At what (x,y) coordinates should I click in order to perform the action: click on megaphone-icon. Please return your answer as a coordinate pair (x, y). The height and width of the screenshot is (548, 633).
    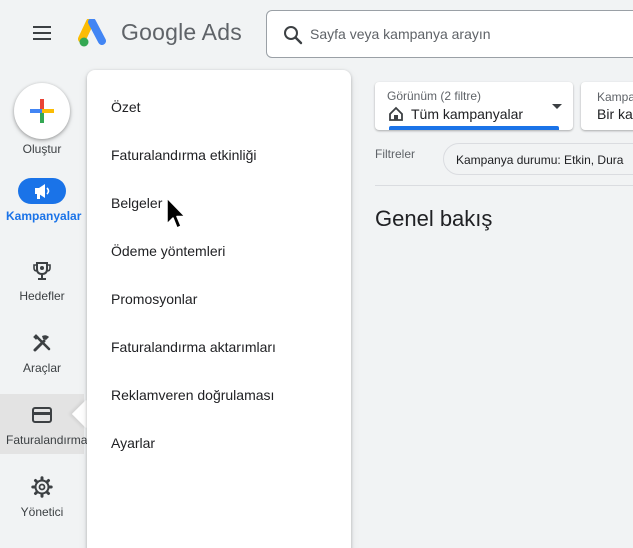
    Looking at the image, I should click on (42, 191).